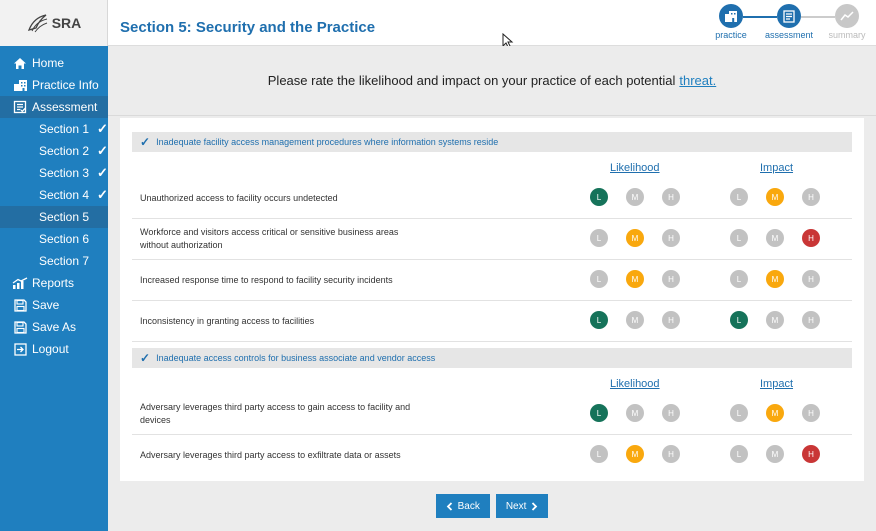 Image resolution: width=876 pixels, height=531 pixels. I want to click on sidebar-item-section-4: Section 4 ✓, so click(54, 195).